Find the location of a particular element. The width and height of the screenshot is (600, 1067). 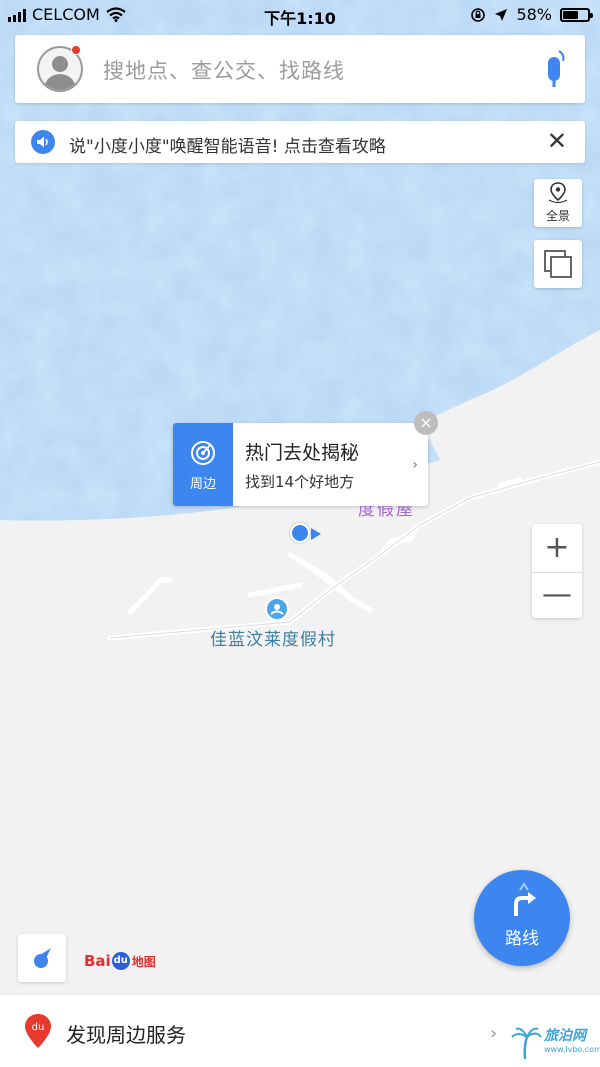

voice-tip-banner: 说"小度小度"唤醒智能语音! 点击查看攻略 ✕ is located at coordinates (300, 142).